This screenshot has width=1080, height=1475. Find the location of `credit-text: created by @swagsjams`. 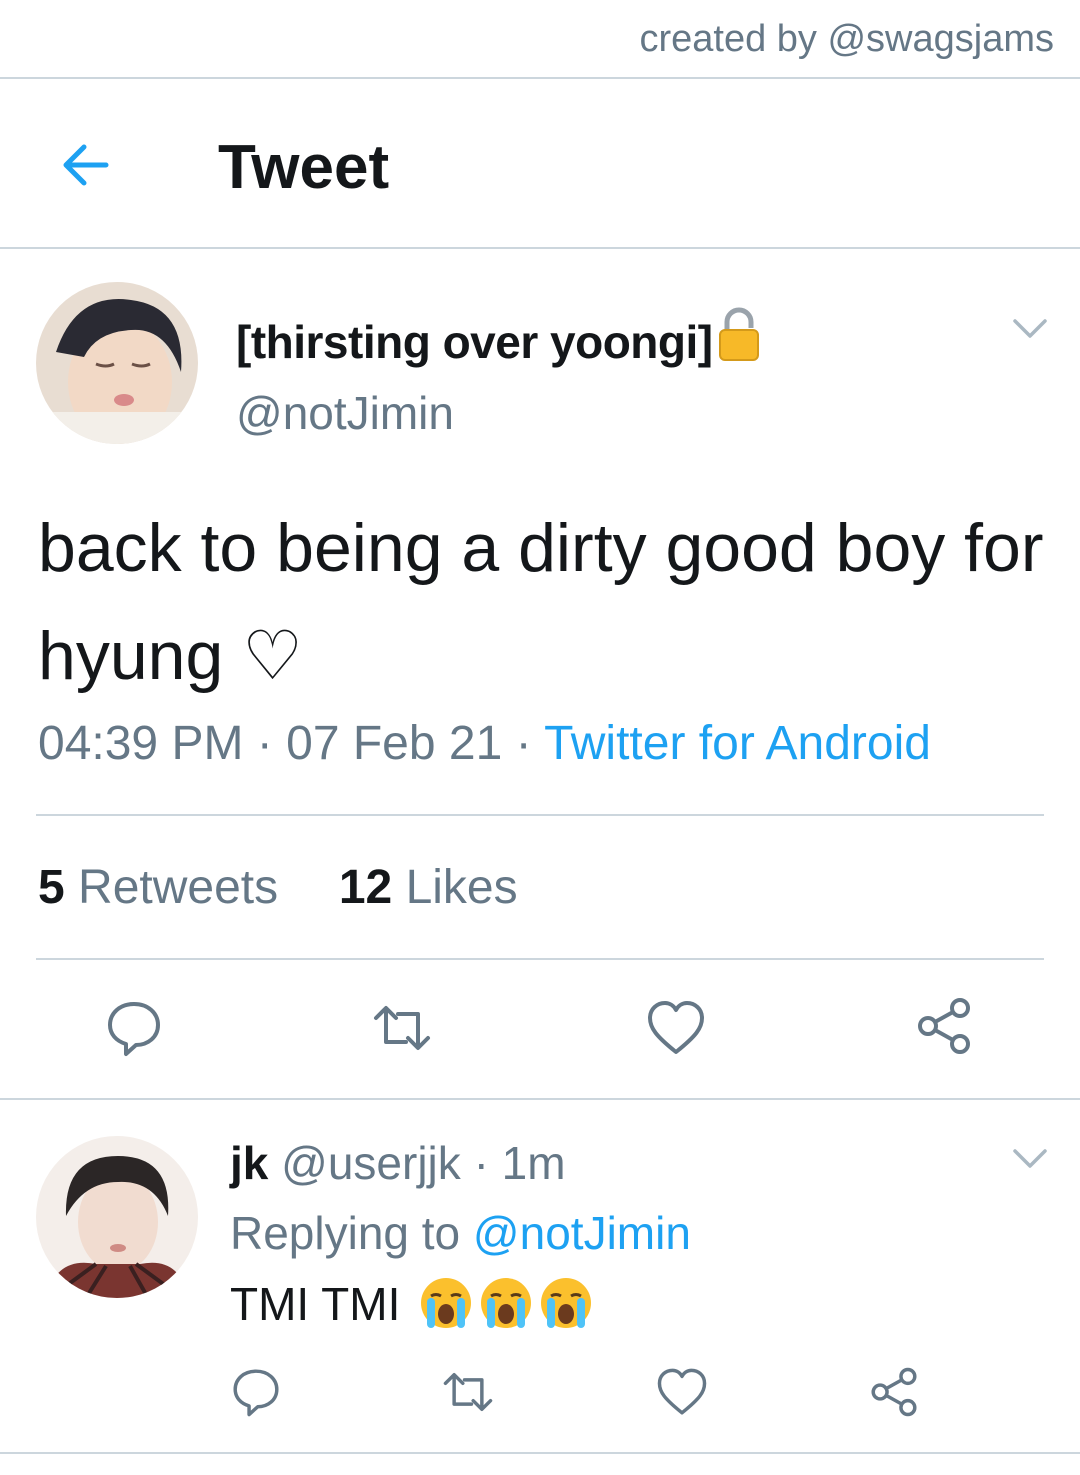

credit-text: created by @swagsjams is located at coordinates (846, 39).